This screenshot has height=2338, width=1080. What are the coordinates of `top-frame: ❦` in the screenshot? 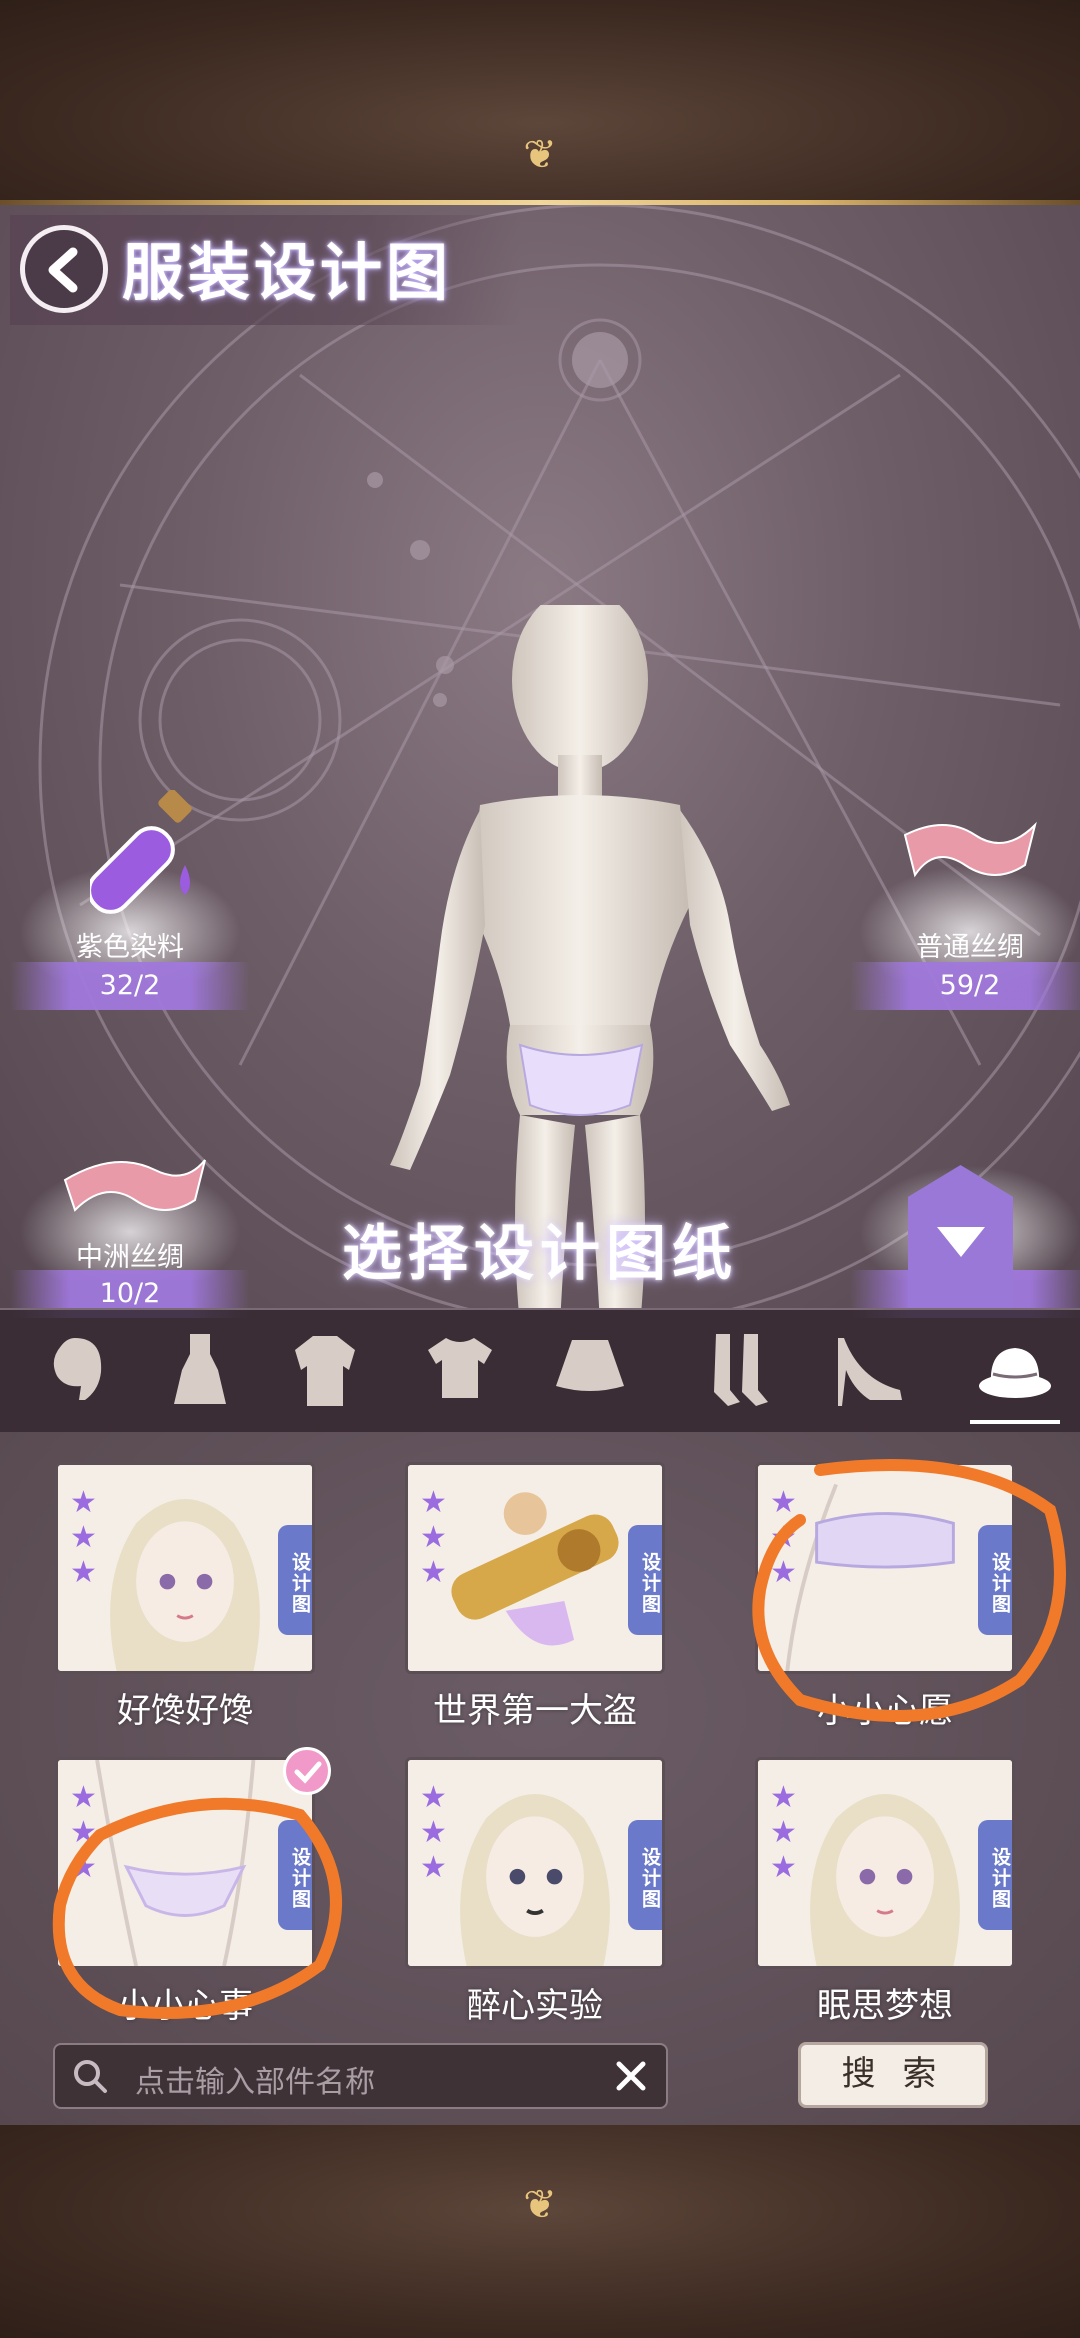 It's located at (540, 102).